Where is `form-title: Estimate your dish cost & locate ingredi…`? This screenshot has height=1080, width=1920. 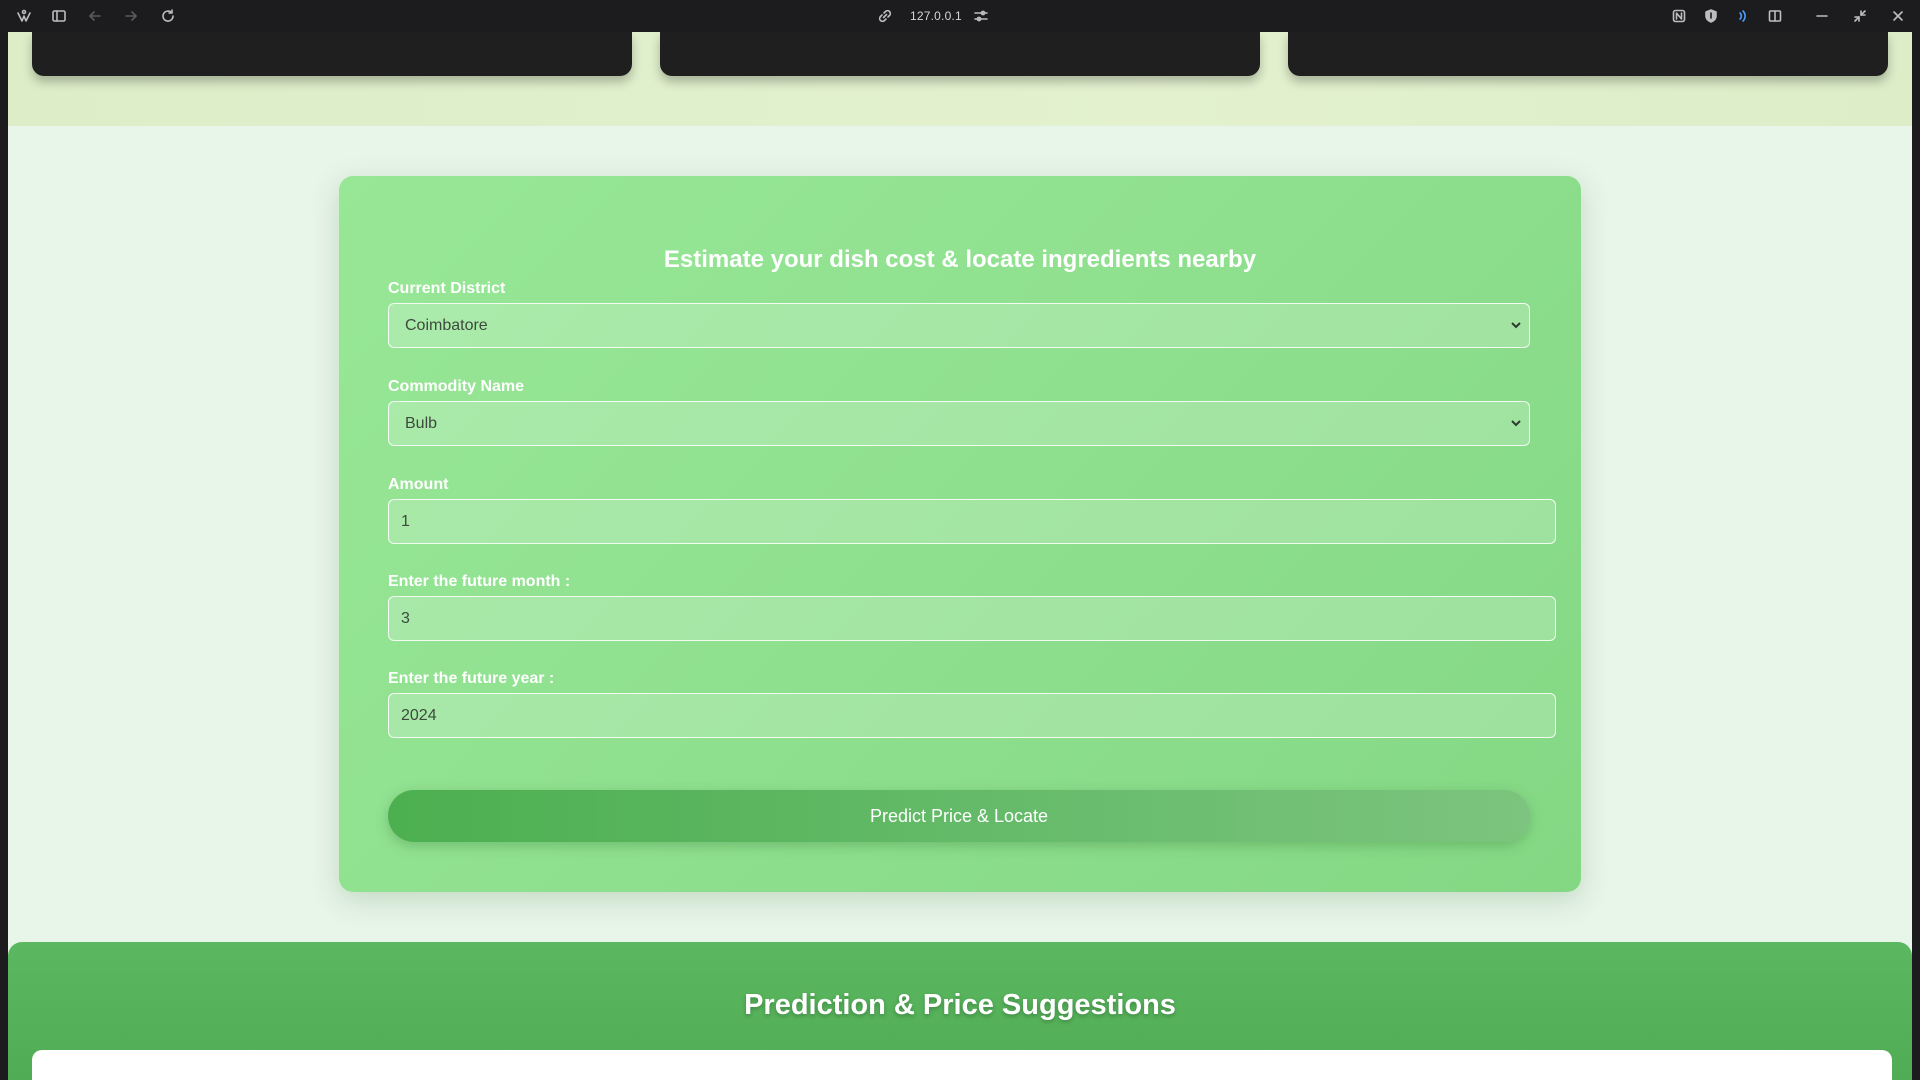
form-title: Estimate your dish cost & locate ingredi… is located at coordinates (960, 259).